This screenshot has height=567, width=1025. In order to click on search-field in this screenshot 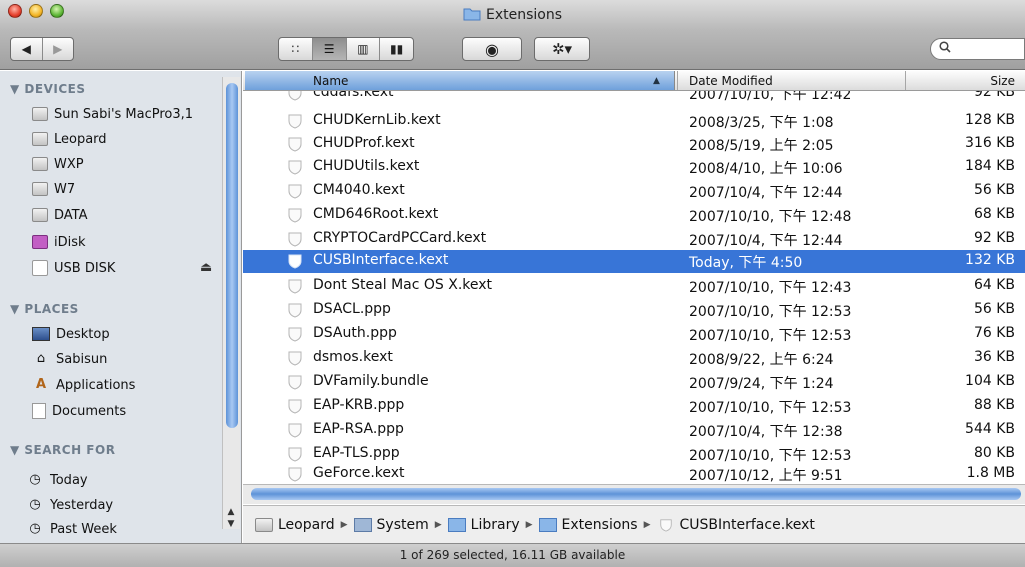, I will do `click(977, 49)`.